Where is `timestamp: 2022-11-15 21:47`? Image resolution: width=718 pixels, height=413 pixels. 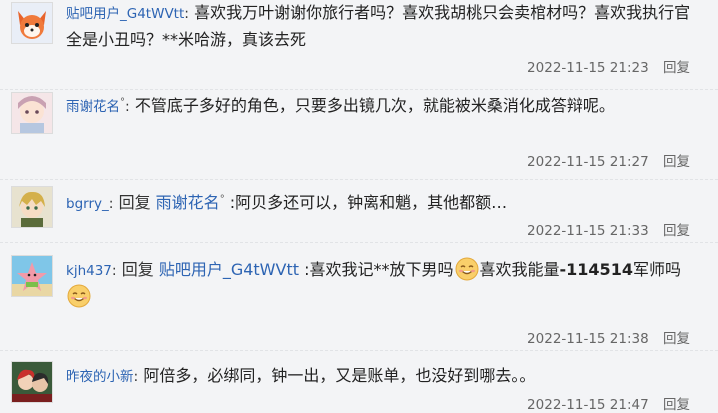
timestamp: 2022-11-15 21:47 is located at coordinates (588, 405).